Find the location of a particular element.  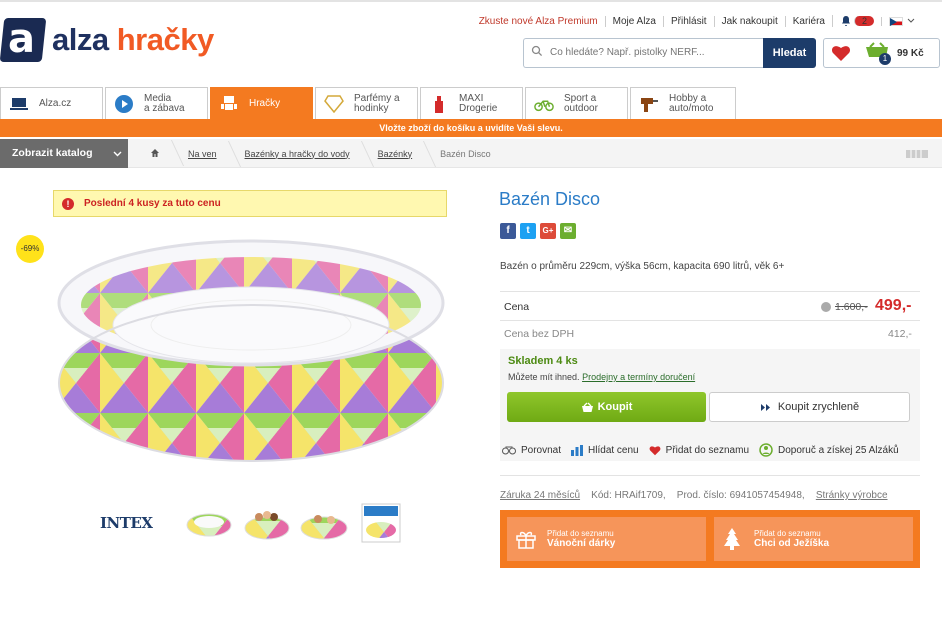

tab-label-line2: a zábava is located at coordinates (164, 108).